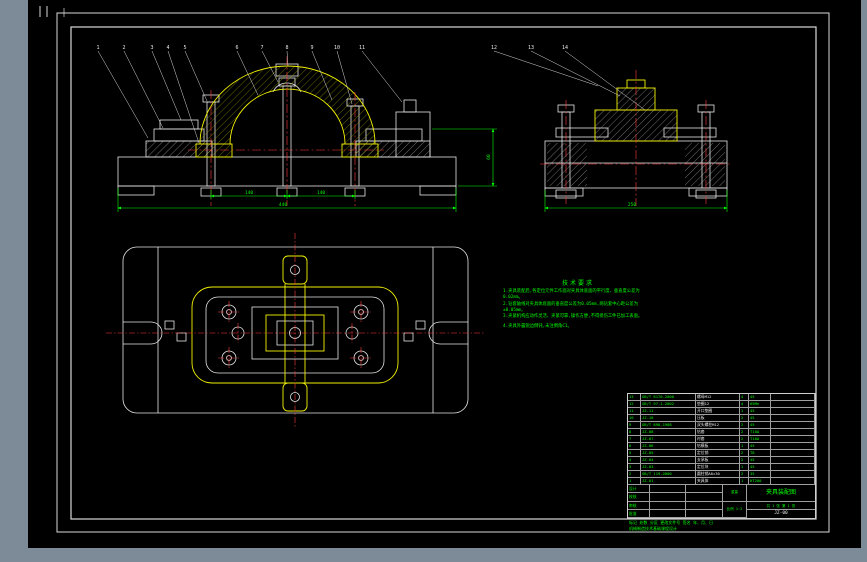  Describe the element at coordinates (718, 460) in the screenshot. I see `bom-cell: 支承板` at that location.